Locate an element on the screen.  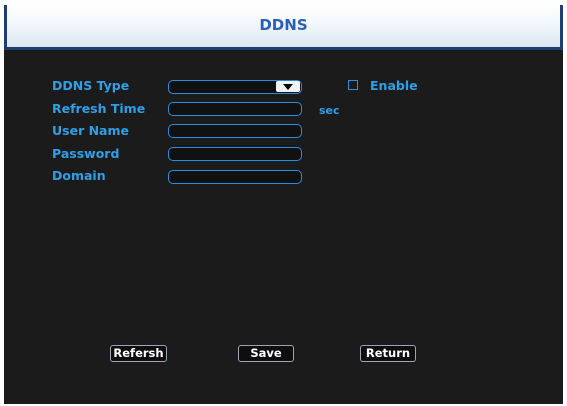
refresh-time-label: Refresh Time is located at coordinates (99, 108).